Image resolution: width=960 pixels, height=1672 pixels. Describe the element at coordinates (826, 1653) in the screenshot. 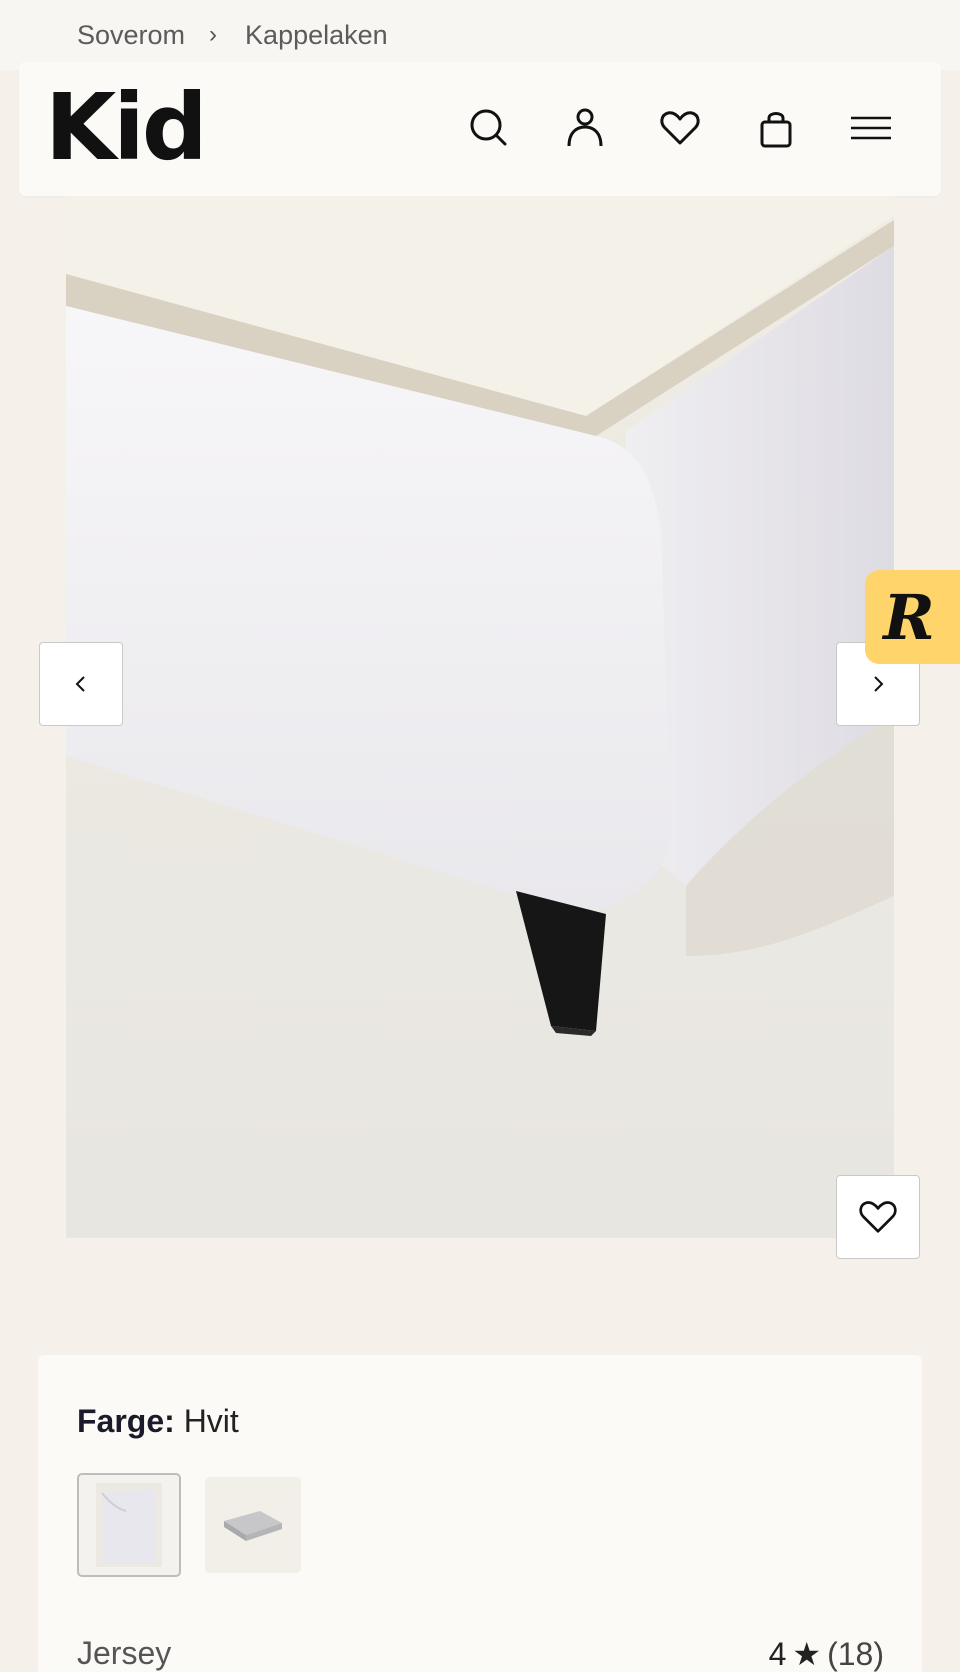

I see `rating-summary: 4 ★ (18)` at that location.